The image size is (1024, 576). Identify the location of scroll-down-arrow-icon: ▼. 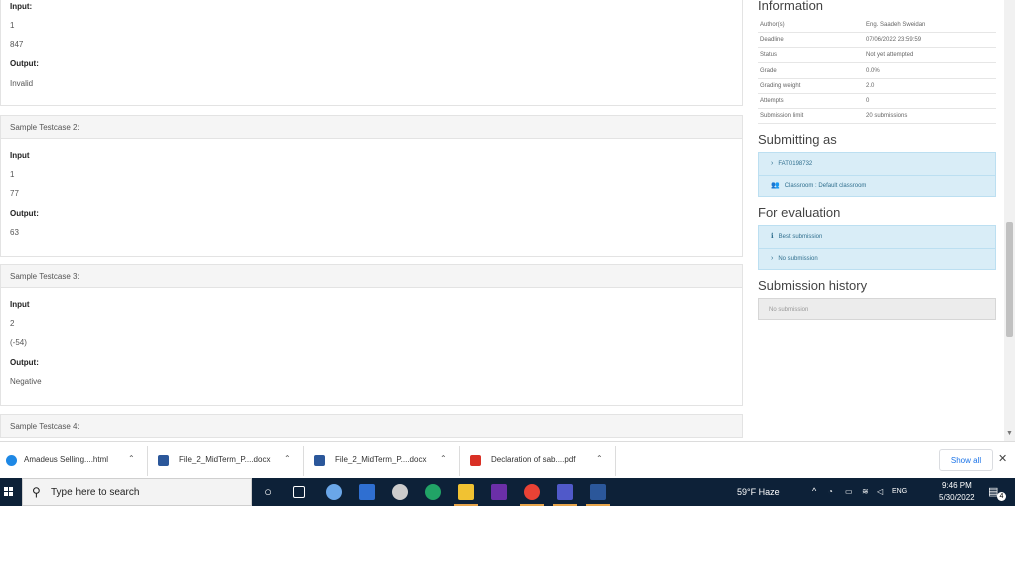
(1009, 433).